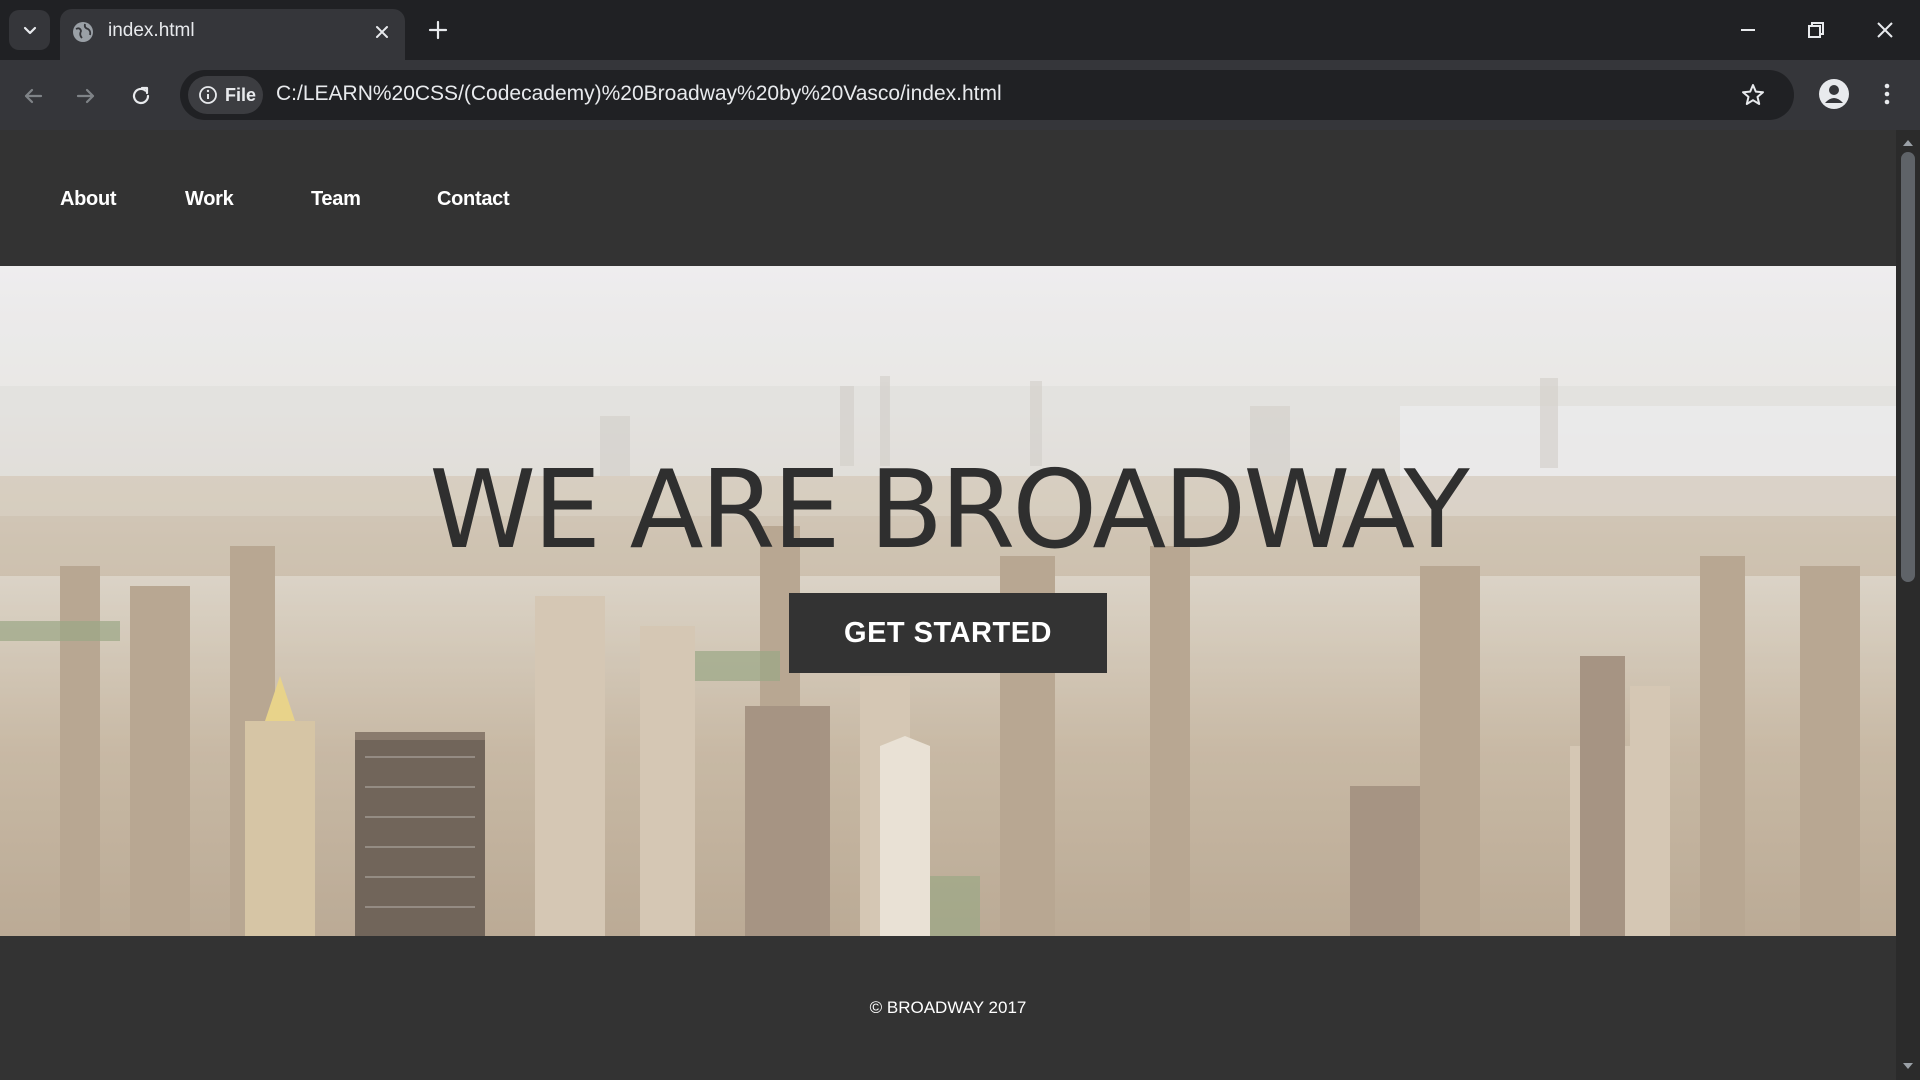  Describe the element at coordinates (948, 198) in the screenshot. I see `site-nav: About Work Team Contact` at that location.